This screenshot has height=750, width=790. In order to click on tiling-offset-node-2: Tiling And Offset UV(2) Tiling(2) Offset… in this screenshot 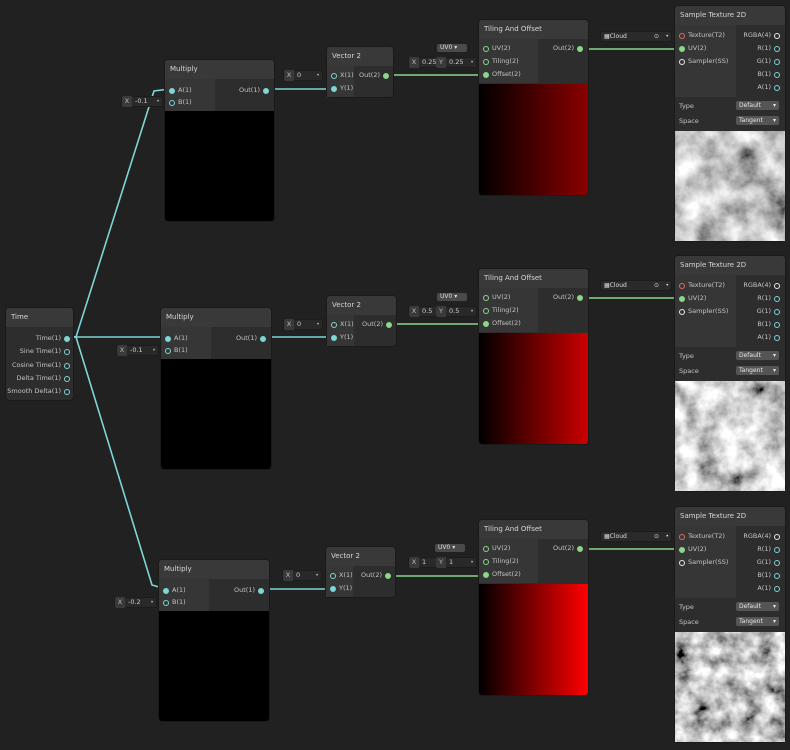, I will do `click(533, 356)`.